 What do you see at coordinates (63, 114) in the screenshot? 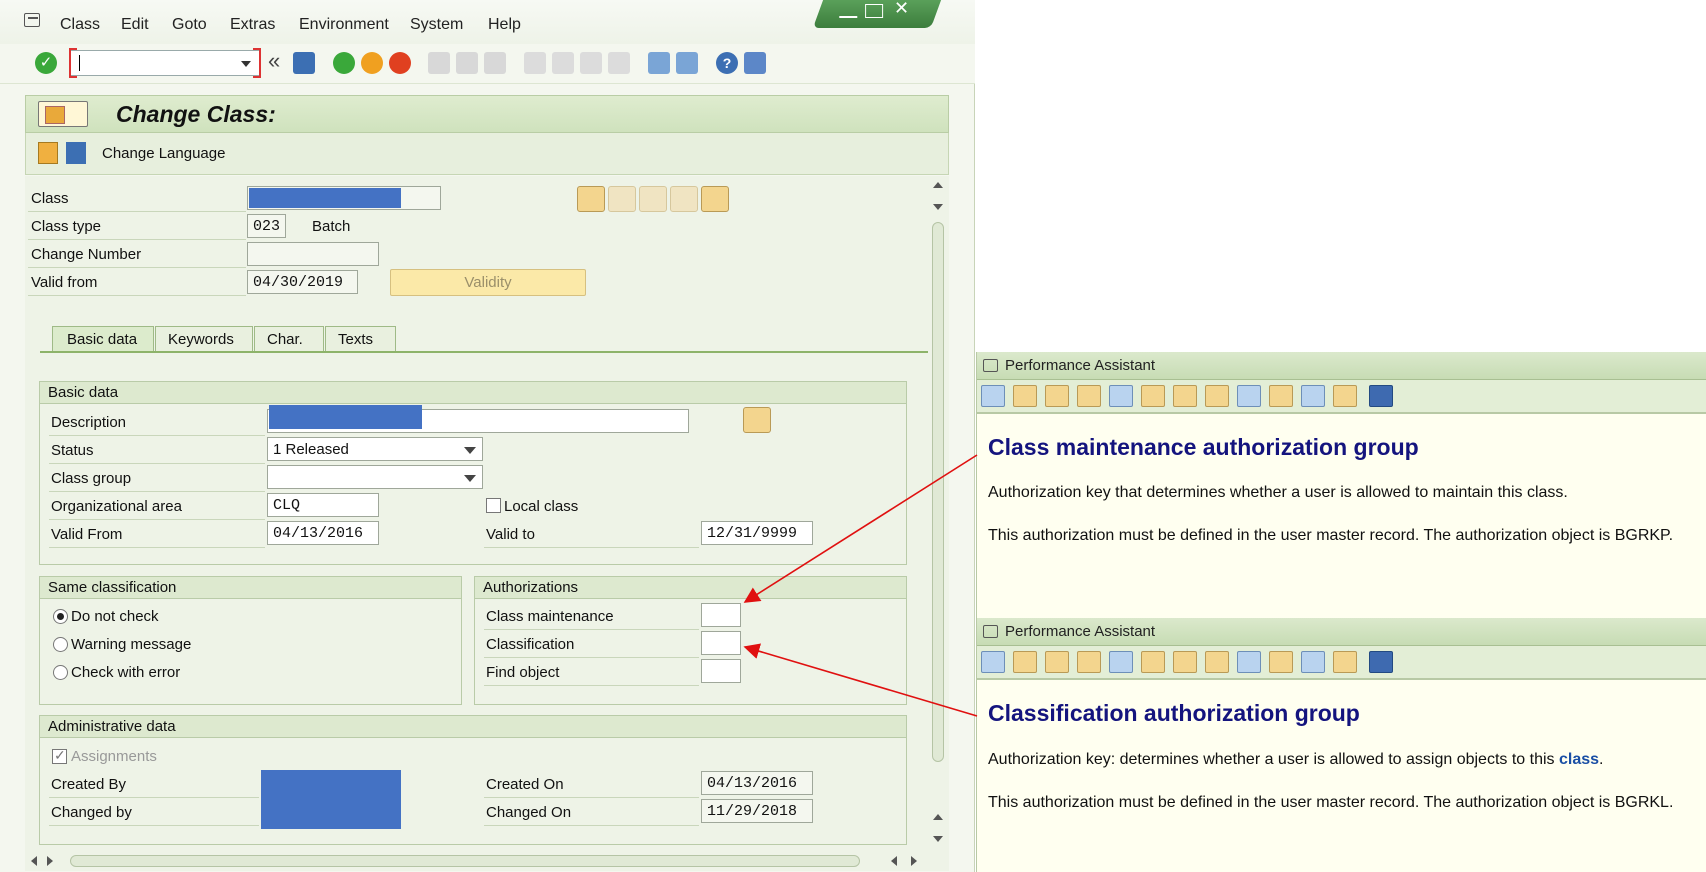
I see `object-menu-icon` at bounding box center [63, 114].